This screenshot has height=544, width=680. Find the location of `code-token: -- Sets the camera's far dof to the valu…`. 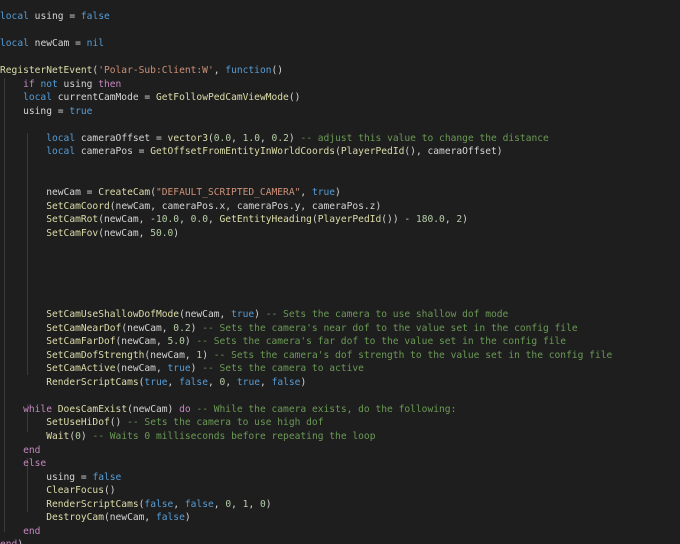

code-token: -- Sets the camera's far dof to the valu… is located at coordinates (381, 342).